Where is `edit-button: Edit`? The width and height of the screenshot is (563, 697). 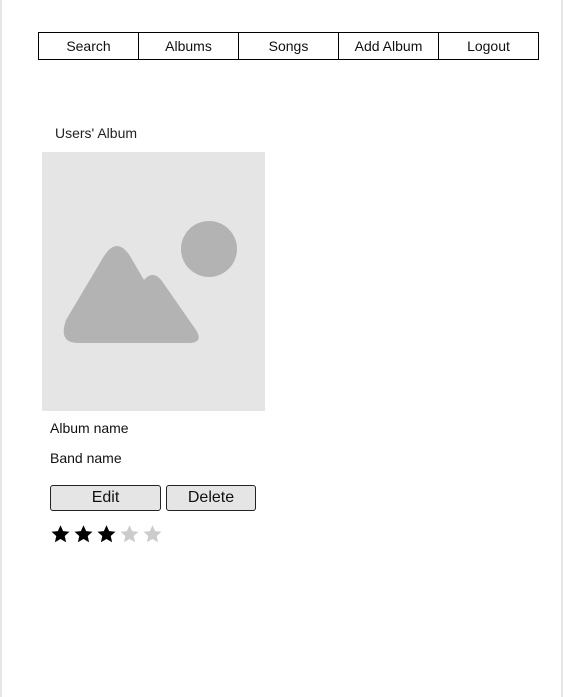
edit-button: Edit is located at coordinates (105, 498).